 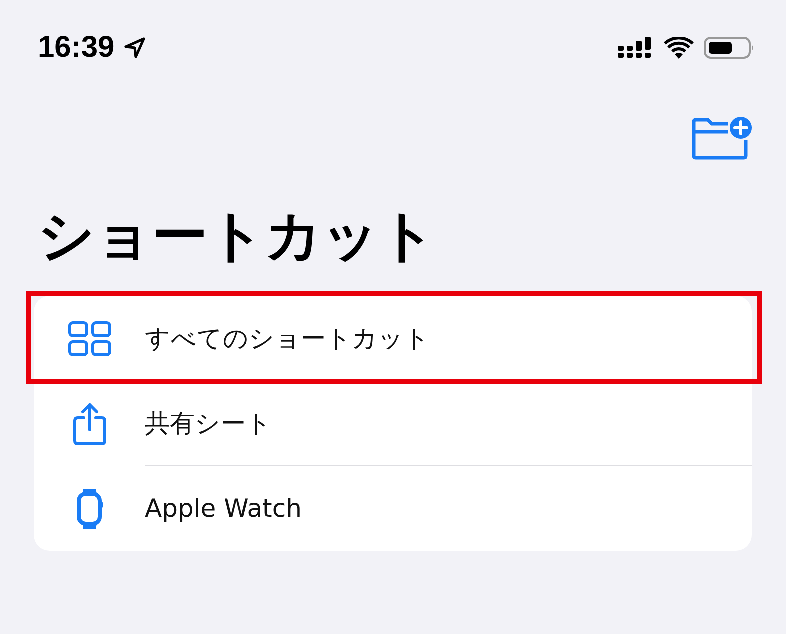 I want to click on status-time: 16:39, so click(x=76, y=48).